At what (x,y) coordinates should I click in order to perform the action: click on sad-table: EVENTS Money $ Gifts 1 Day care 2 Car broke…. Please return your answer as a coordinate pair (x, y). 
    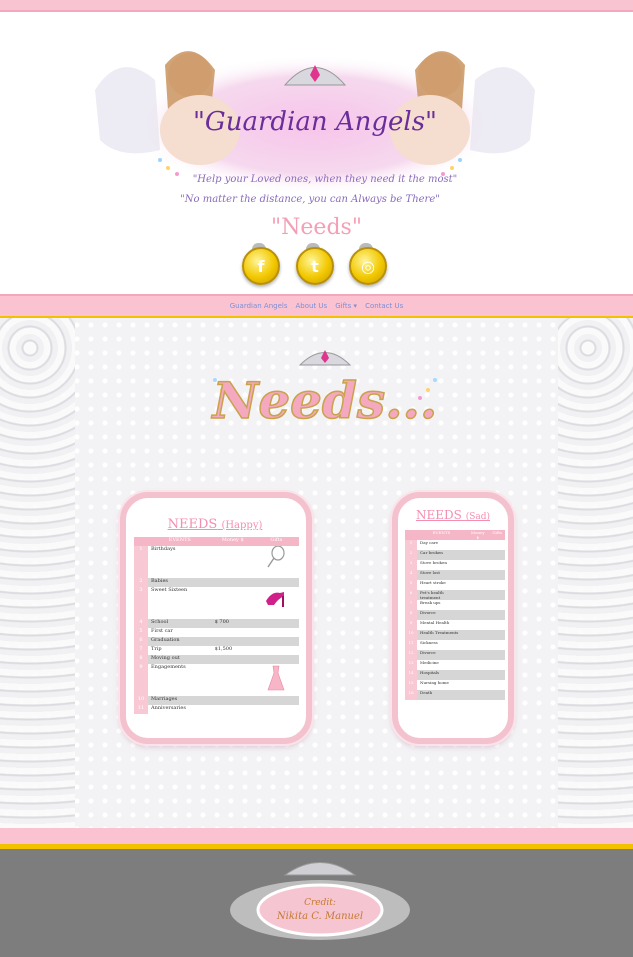
    Looking at the image, I should click on (455, 615).